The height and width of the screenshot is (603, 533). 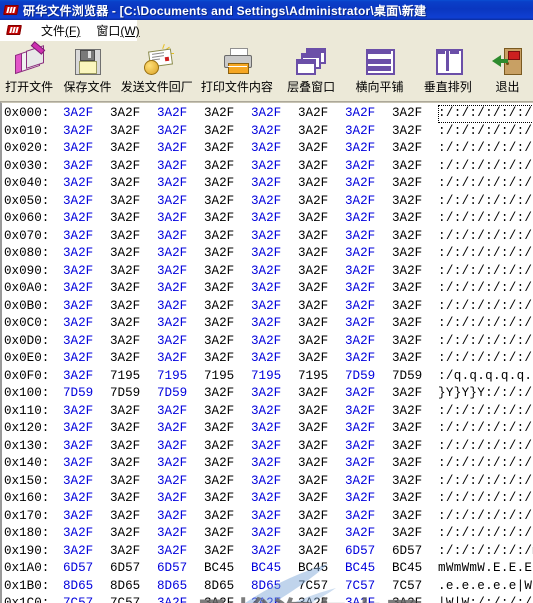 What do you see at coordinates (130, 377) in the screenshot?
I see `hex-word: 7195` at bounding box center [130, 377].